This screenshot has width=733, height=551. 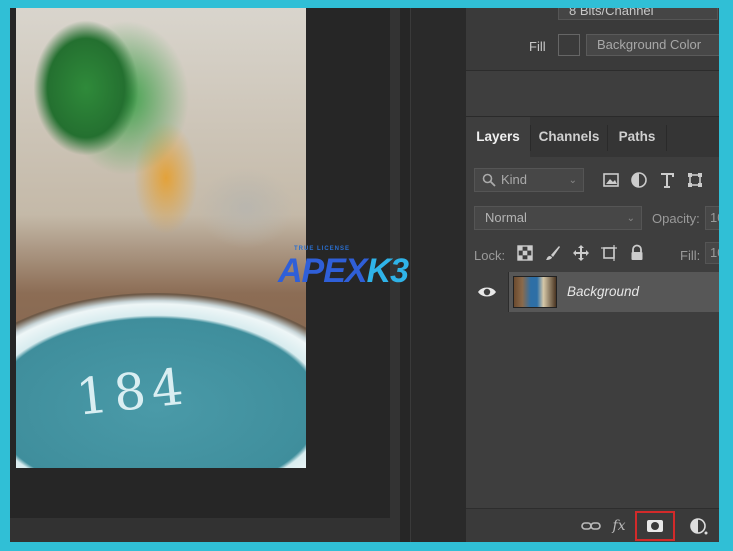 I want to click on opacity-input: 10, so click(x=712, y=218).